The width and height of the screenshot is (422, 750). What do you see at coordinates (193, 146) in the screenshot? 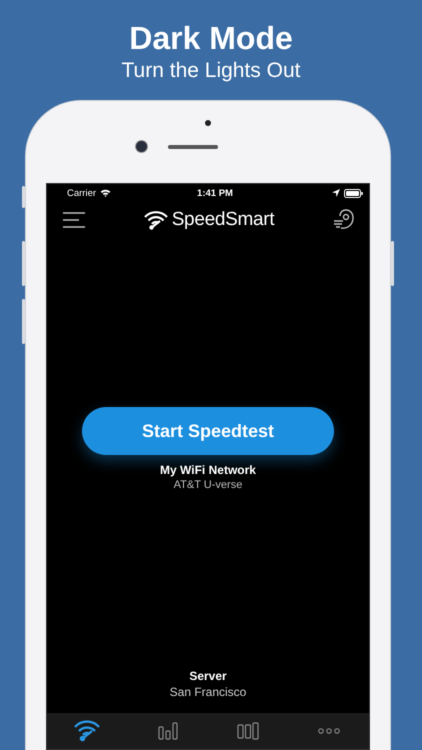
I see `speaker-slot` at bounding box center [193, 146].